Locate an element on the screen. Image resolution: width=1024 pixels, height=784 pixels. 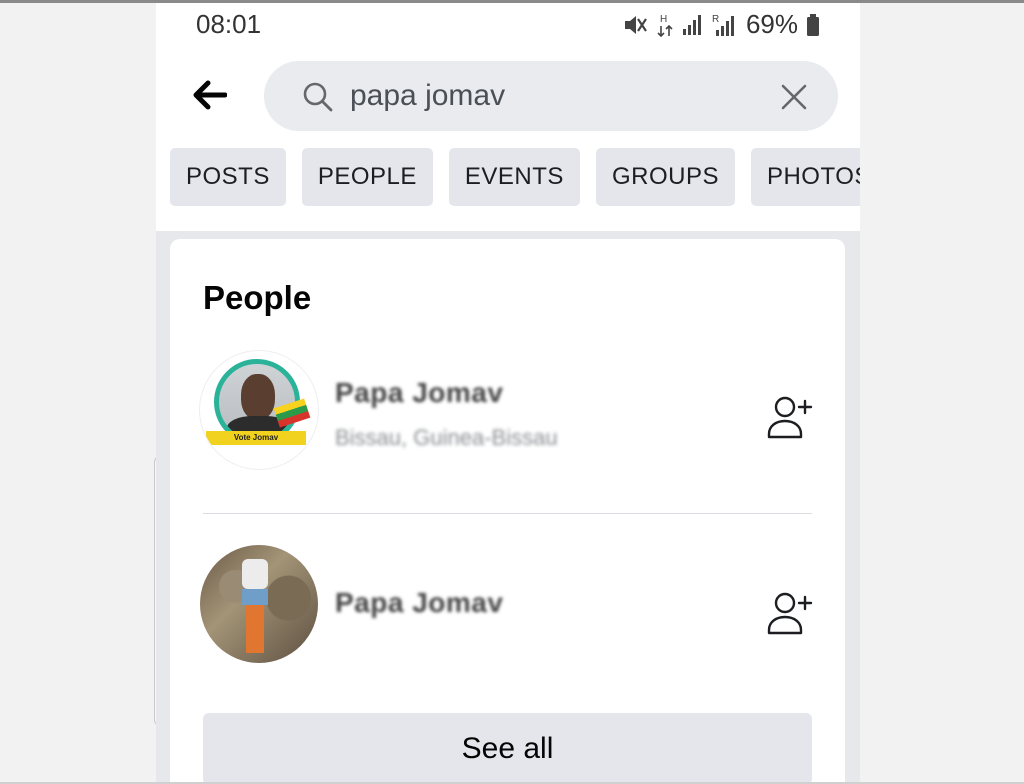
data-transfer-icon: H is located at coordinates (665, 25).